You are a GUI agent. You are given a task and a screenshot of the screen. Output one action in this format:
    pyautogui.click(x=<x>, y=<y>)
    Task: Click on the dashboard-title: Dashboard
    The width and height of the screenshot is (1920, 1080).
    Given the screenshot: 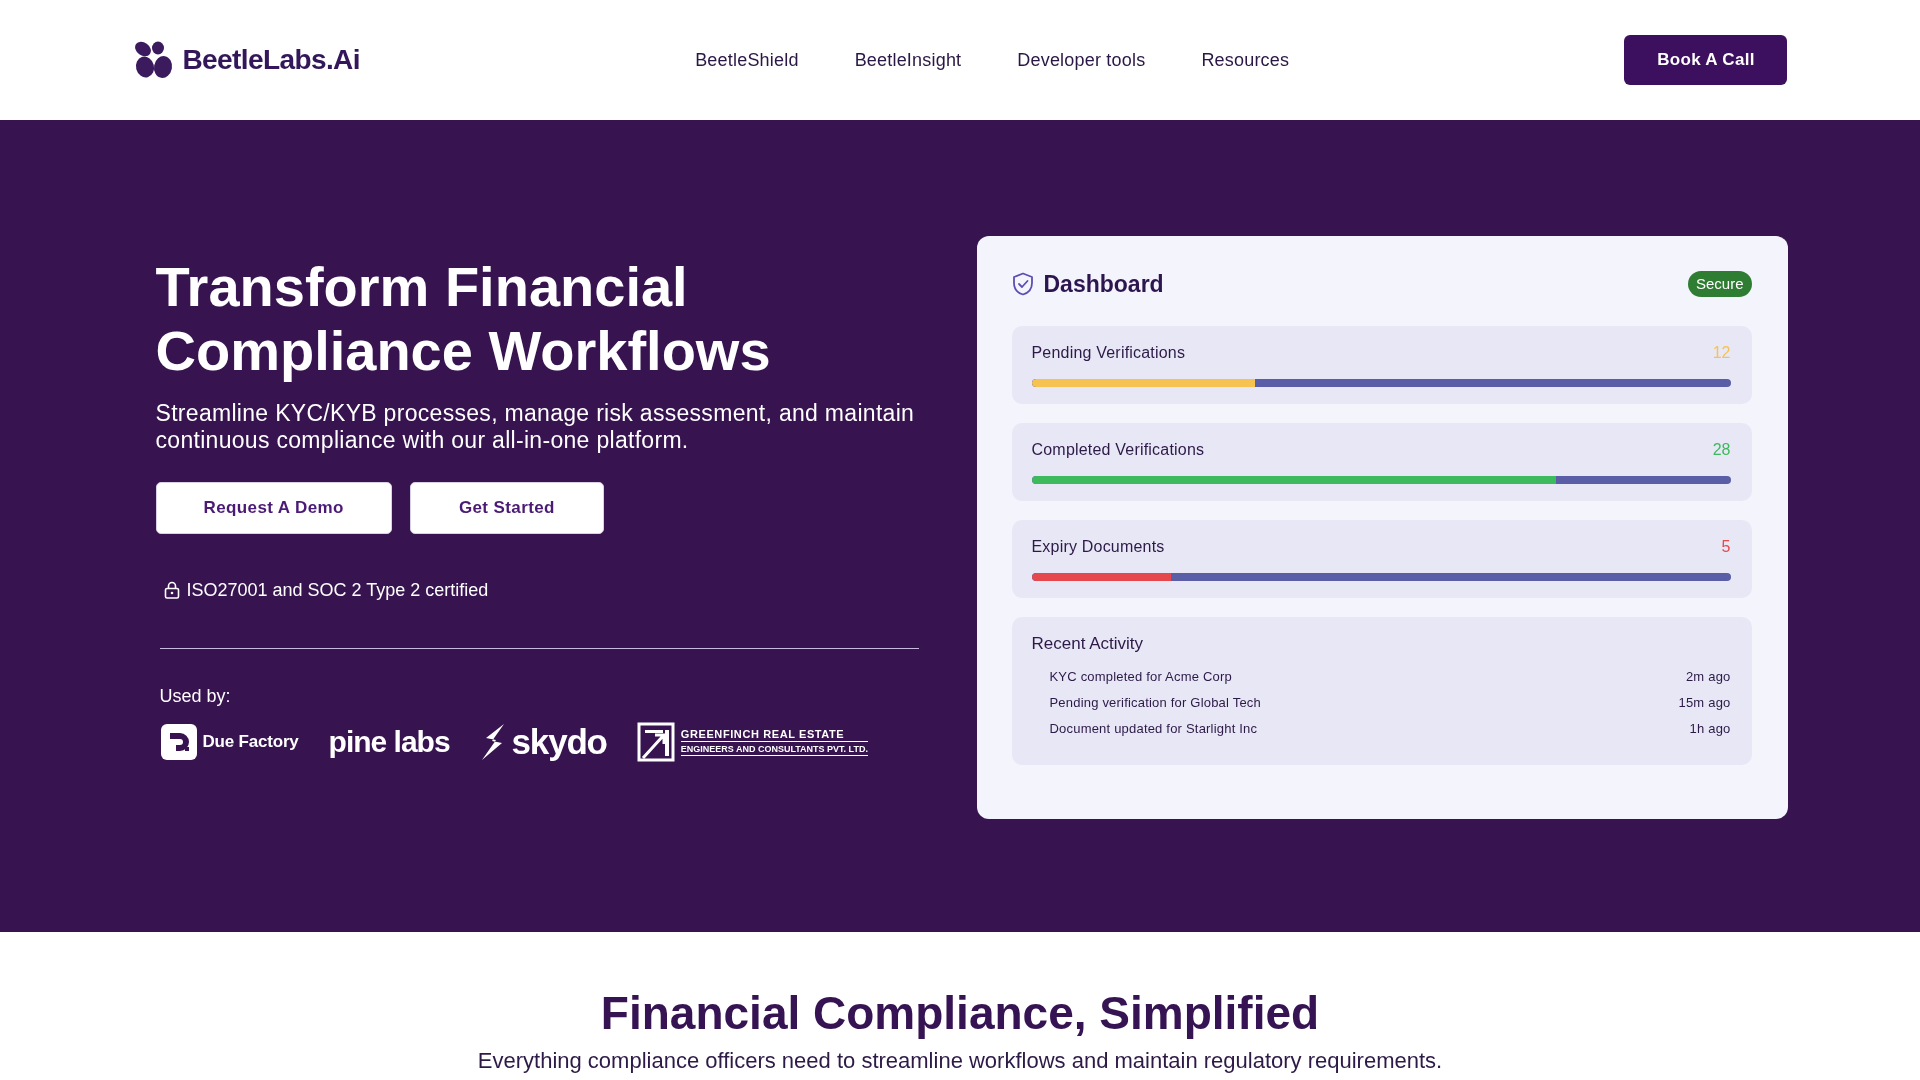 What is the action you would take?
    pyautogui.click(x=1103, y=284)
    